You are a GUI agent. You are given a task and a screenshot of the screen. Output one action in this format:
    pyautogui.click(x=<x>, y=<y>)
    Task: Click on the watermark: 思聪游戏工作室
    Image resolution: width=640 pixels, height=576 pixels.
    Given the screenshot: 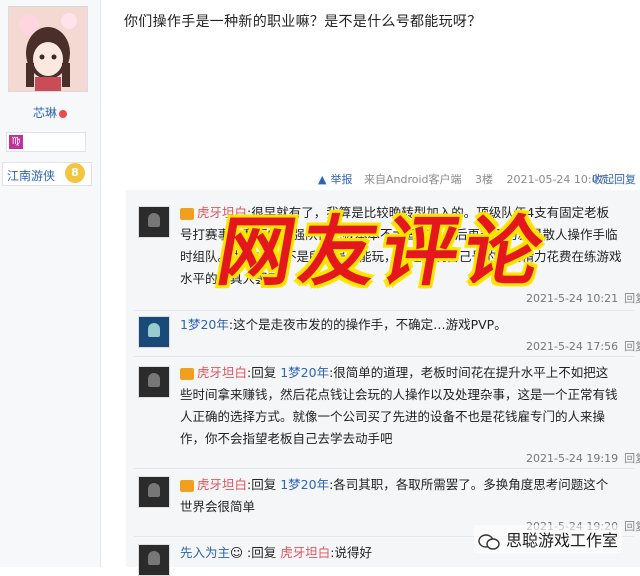 What is the action you would take?
    pyautogui.click(x=548, y=539)
    